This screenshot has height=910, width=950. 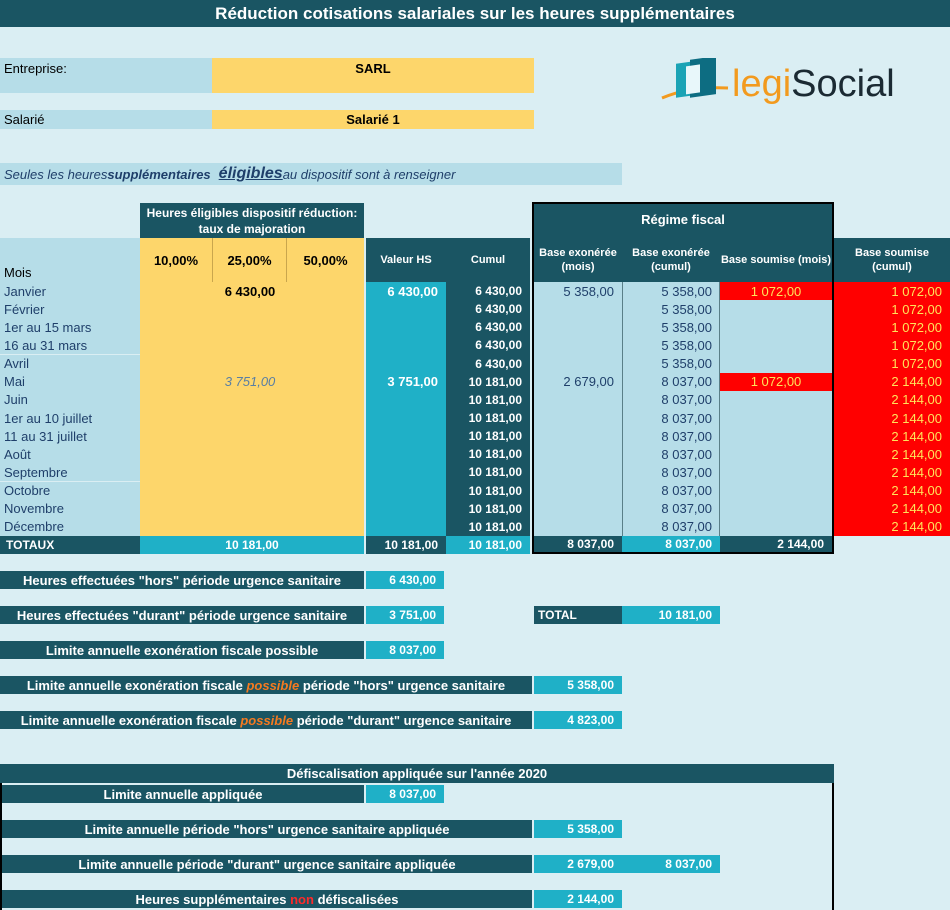 What do you see at coordinates (578, 685) in the screenshot?
I see `limite-hors-value: 5 358,00` at bounding box center [578, 685].